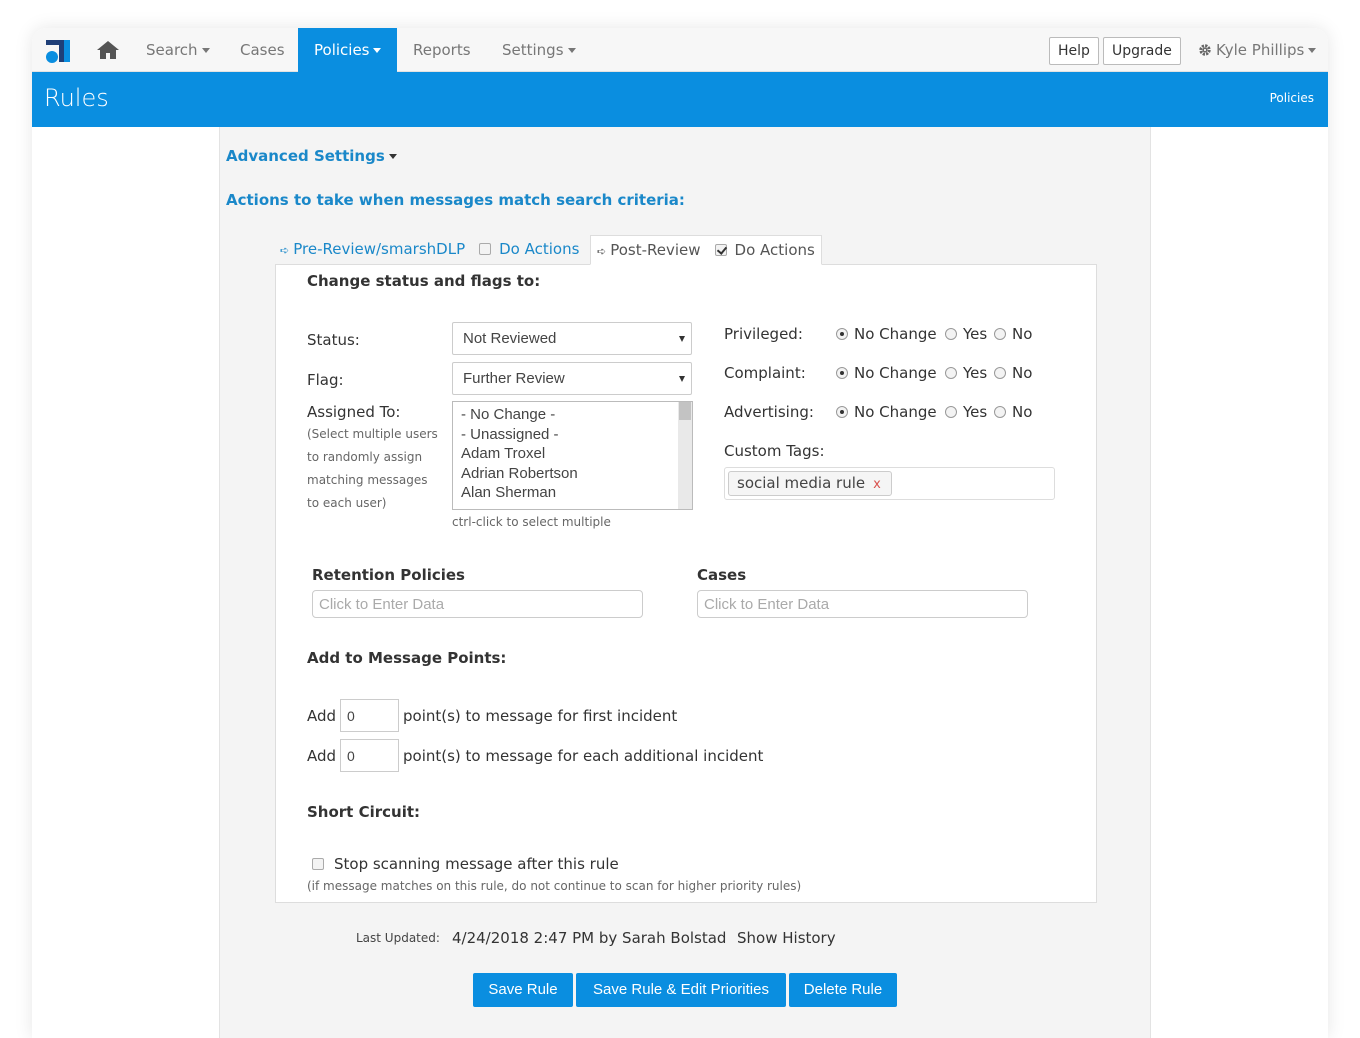 This screenshot has height=1038, width=1360. What do you see at coordinates (722, 575) in the screenshot?
I see `cases-label: Cases` at bounding box center [722, 575].